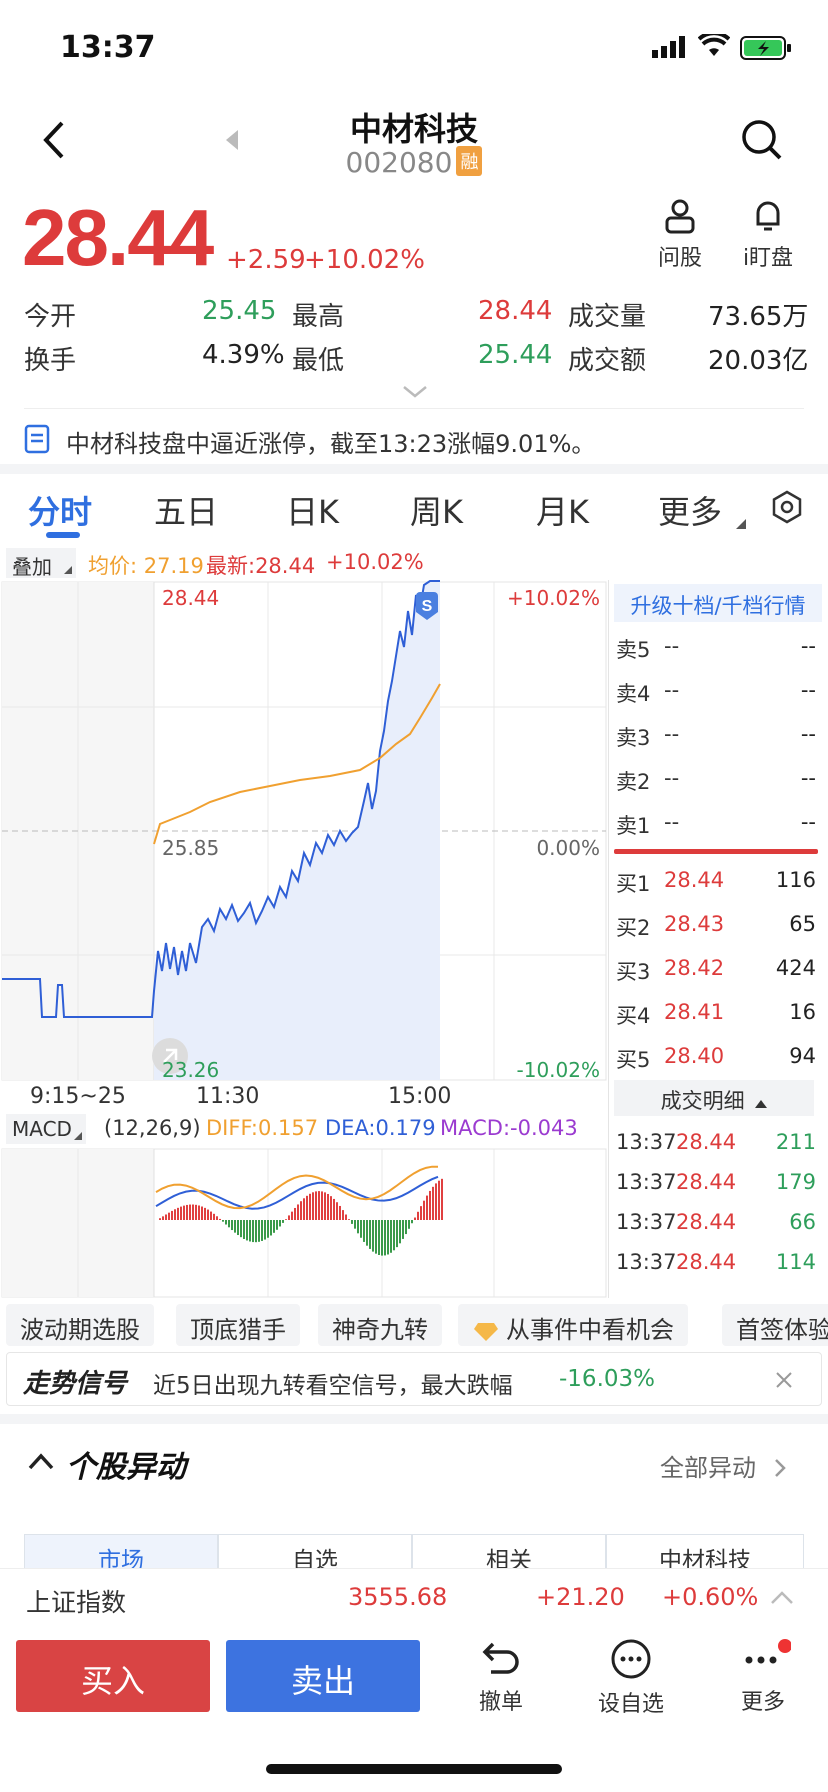 This screenshot has width=828, height=1792. Describe the element at coordinates (630, 1704) in the screenshot. I see `add-watchlist-label: 设自选` at that location.